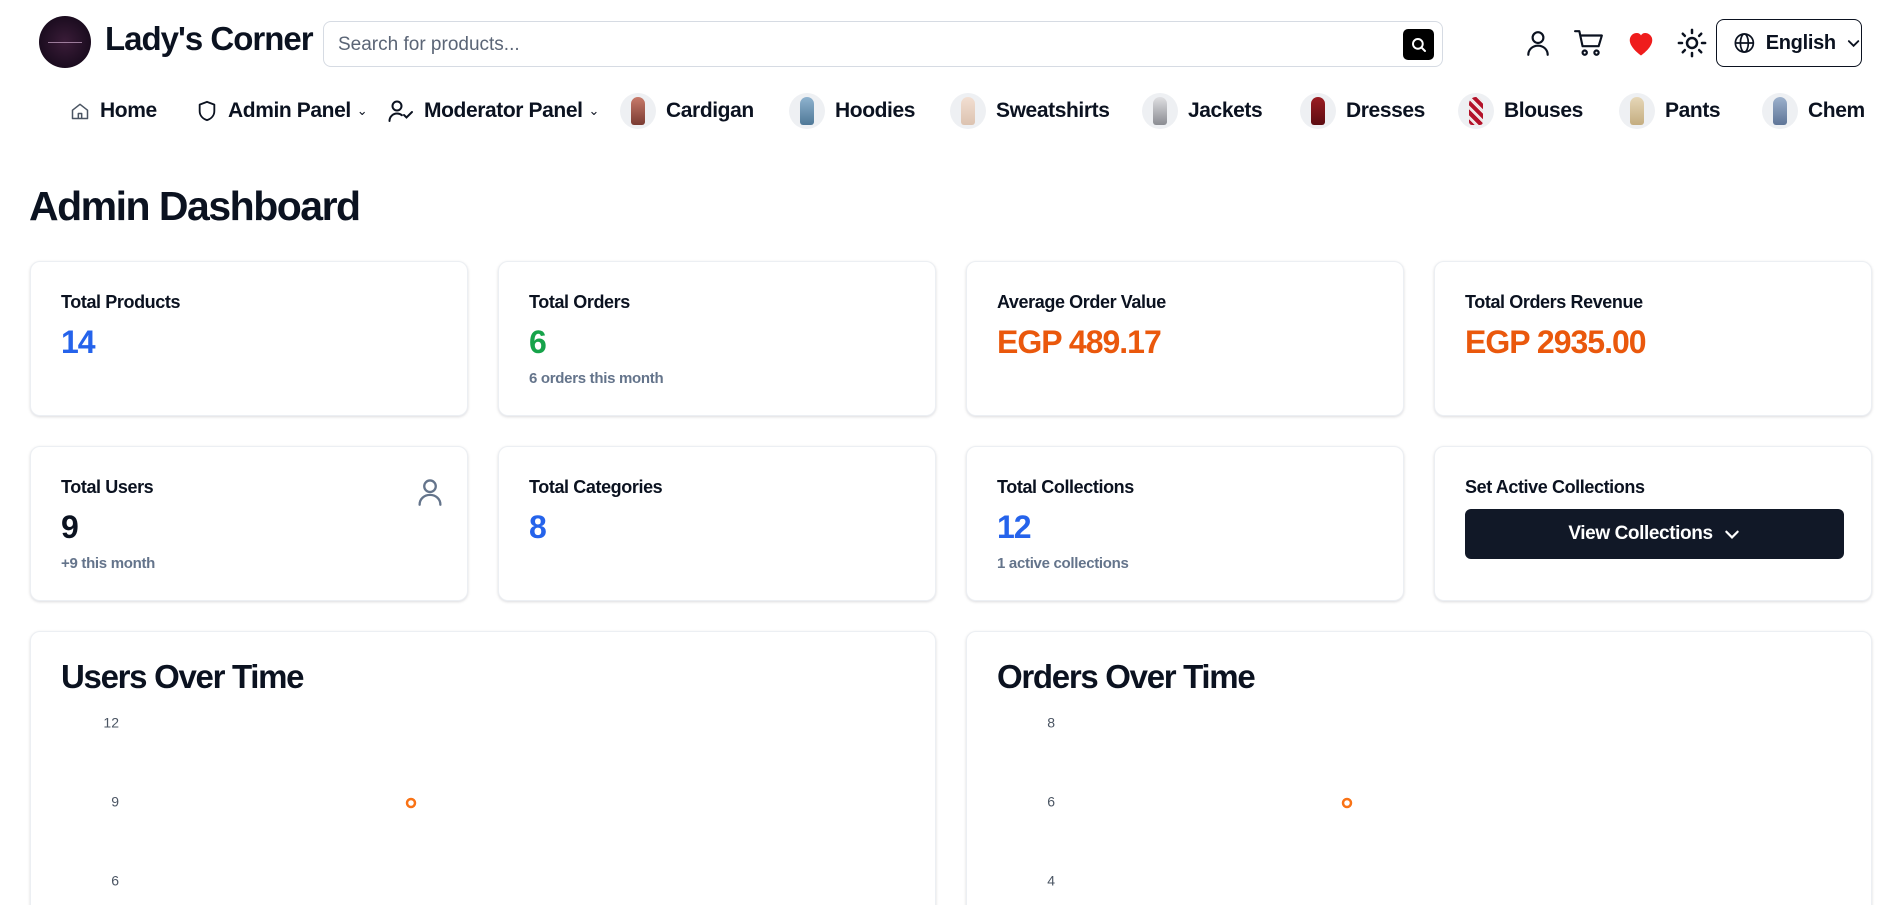 This screenshot has height=905, width=1897. I want to click on shield-icon, so click(207, 110).